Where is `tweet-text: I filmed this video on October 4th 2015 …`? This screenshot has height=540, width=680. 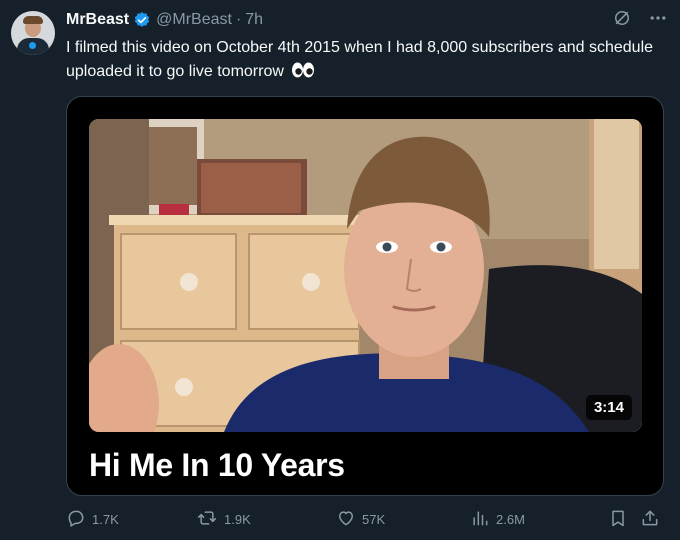
tweet-text: I filmed this video on October 4th 2015 … is located at coordinates (366, 61).